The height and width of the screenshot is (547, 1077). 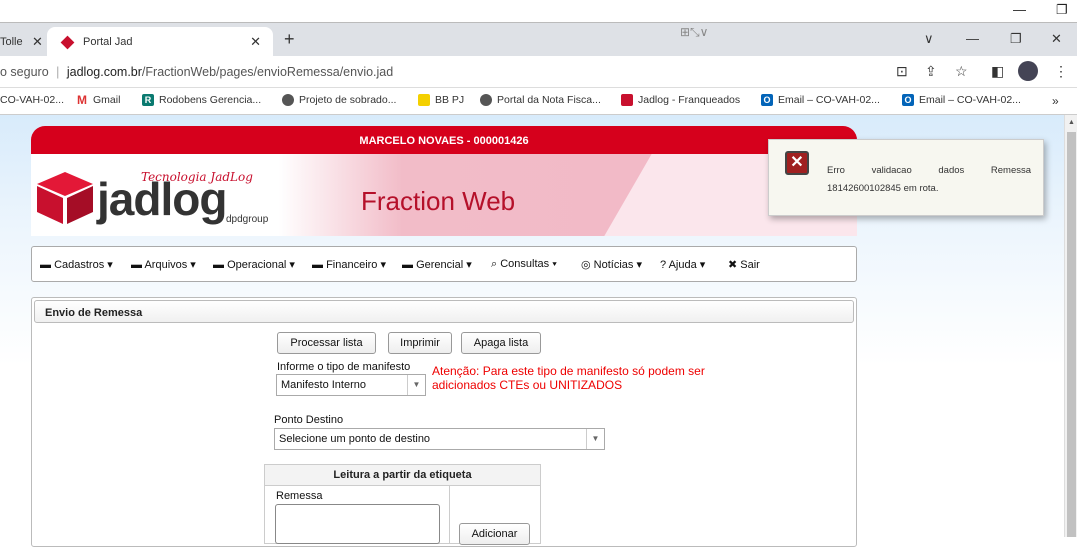 I want to click on add-button: Adicionar, so click(x=494, y=534).